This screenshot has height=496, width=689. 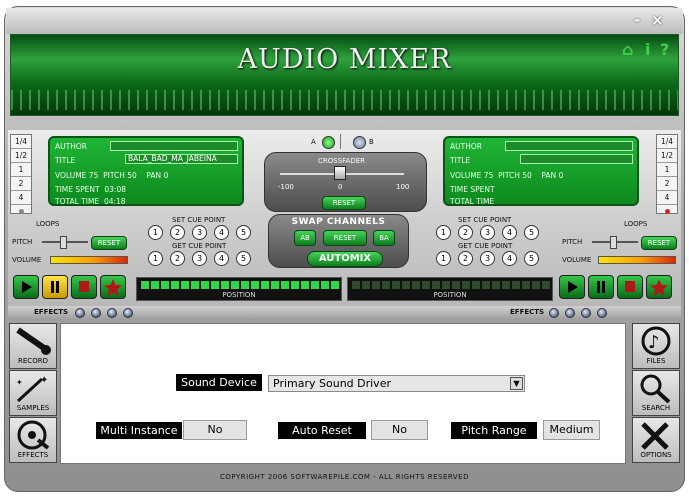 I want to click on deck-a-get-cue-5: 5, so click(x=243, y=258).